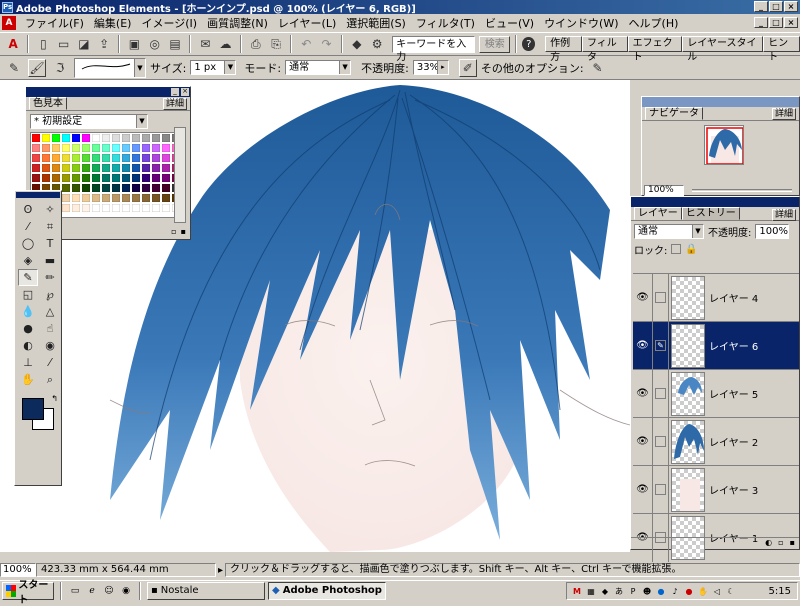 The height and width of the screenshot is (606, 800). What do you see at coordinates (126, 591) in the screenshot?
I see `media-player-icon: ◉` at bounding box center [126, 591].